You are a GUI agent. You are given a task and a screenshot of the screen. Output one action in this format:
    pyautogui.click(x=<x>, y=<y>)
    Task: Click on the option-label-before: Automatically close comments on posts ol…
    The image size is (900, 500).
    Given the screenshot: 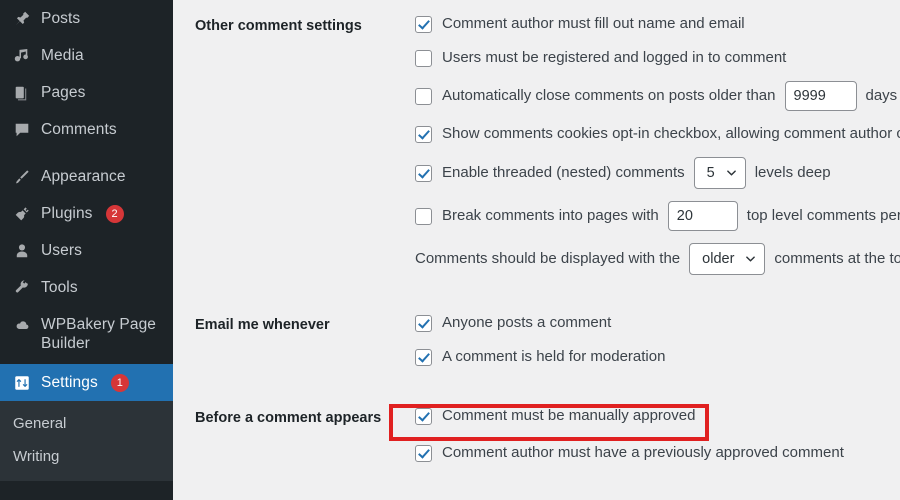 What is the action you would take?
    pyautogui.click(x=609, y=95)
    